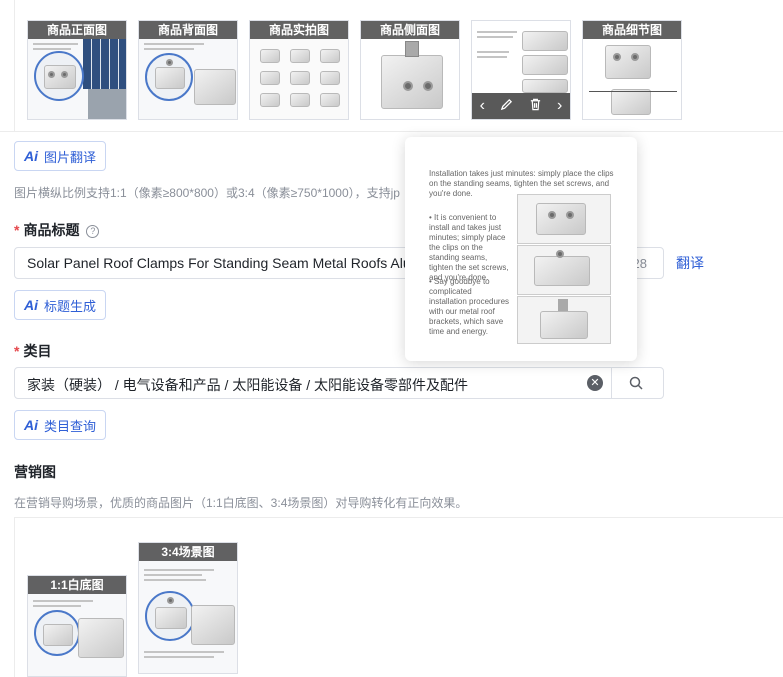  What do you see at coordinates (77, 585) in the screenshot?
I see `marketing-thumb-label: 1:1白底图` at bounding box center [77, 585].